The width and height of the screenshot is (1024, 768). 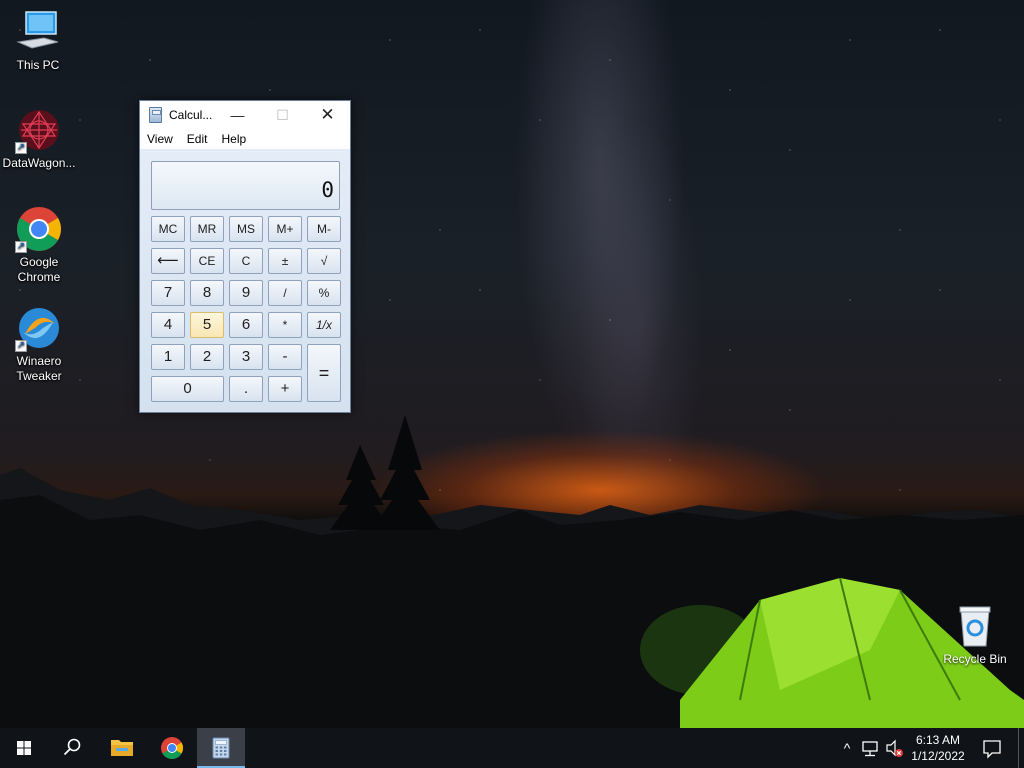 I want to click on desktop-icon-label: Google Chrome, so click(x=39, y=269).